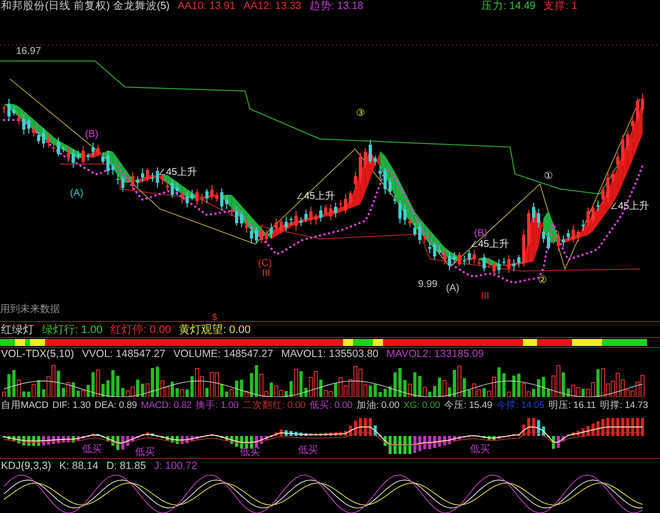 This screenshot has height=513, width=660. What do you see at coordinates (217, 405) in the screenshot?
I see `indicator-readout: 擒手: 1.00` at bounding box center [217, 405].